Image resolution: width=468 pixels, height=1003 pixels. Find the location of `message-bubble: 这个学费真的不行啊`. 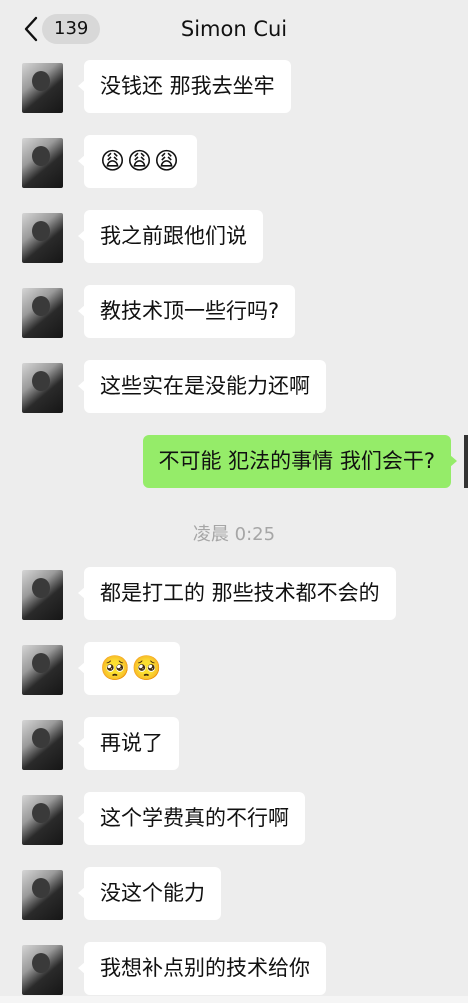

message-bubble: 这个学费真的不行啊 is located at coordinates (191, 818).